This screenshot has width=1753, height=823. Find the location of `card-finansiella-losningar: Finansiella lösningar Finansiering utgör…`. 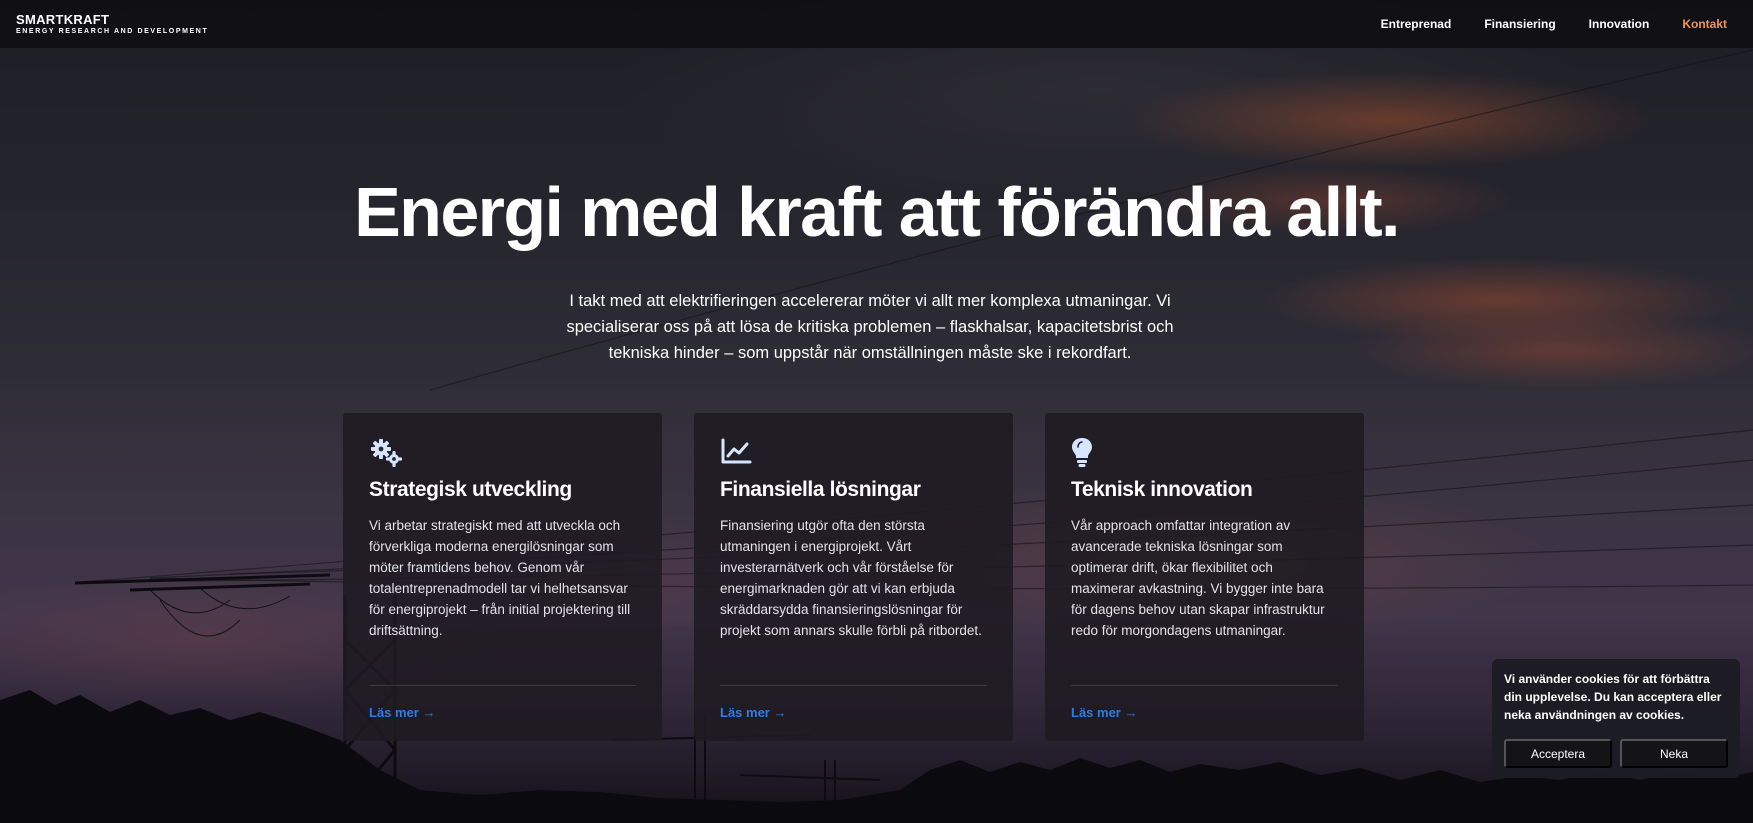

card-finansiella-losningar: Finansiella lösningar Finansiering utgör… is located at coordinates (853, 577).